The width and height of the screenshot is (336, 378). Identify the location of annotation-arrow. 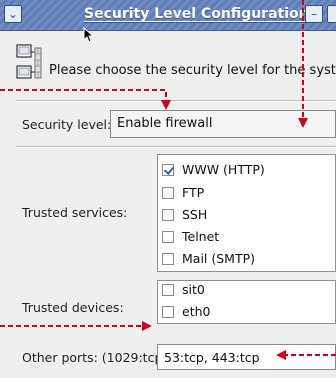
(85, 99).